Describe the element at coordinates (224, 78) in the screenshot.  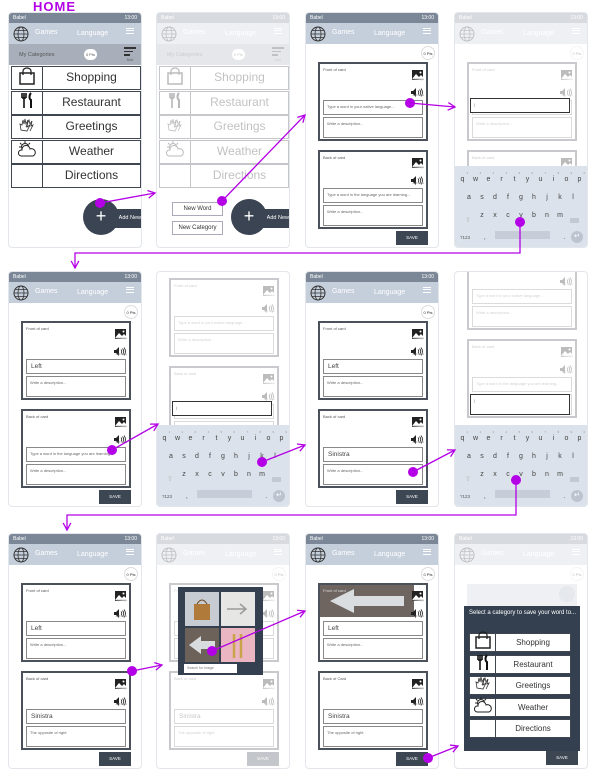
I see `category-row: Shopping` at that location.